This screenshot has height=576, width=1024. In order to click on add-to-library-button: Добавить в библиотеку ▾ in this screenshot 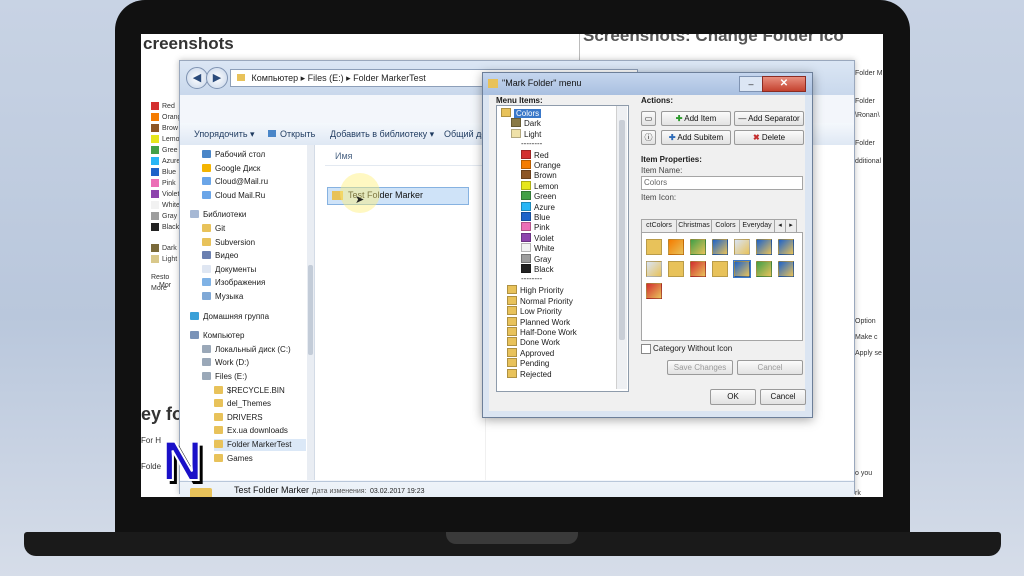, I will do `click(382, 134)`.